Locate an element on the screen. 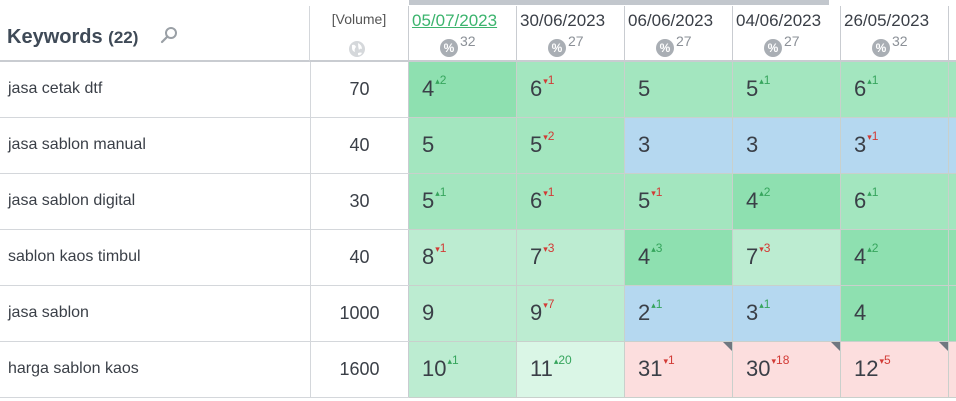 The image size is (956, 401). position-cell: 4▴3 is located at coordinates (679, 258).